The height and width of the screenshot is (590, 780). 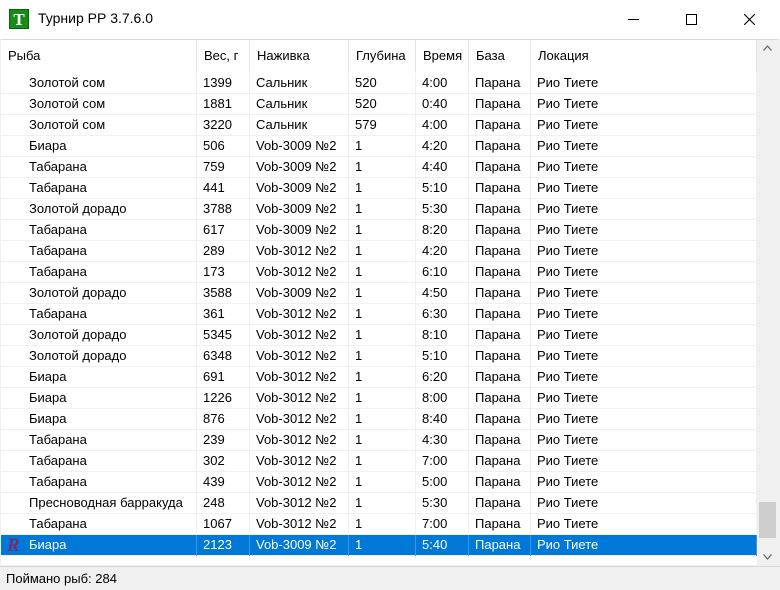 I want to click on column-header-weight: Вес, г, so click(x=223, y=56).